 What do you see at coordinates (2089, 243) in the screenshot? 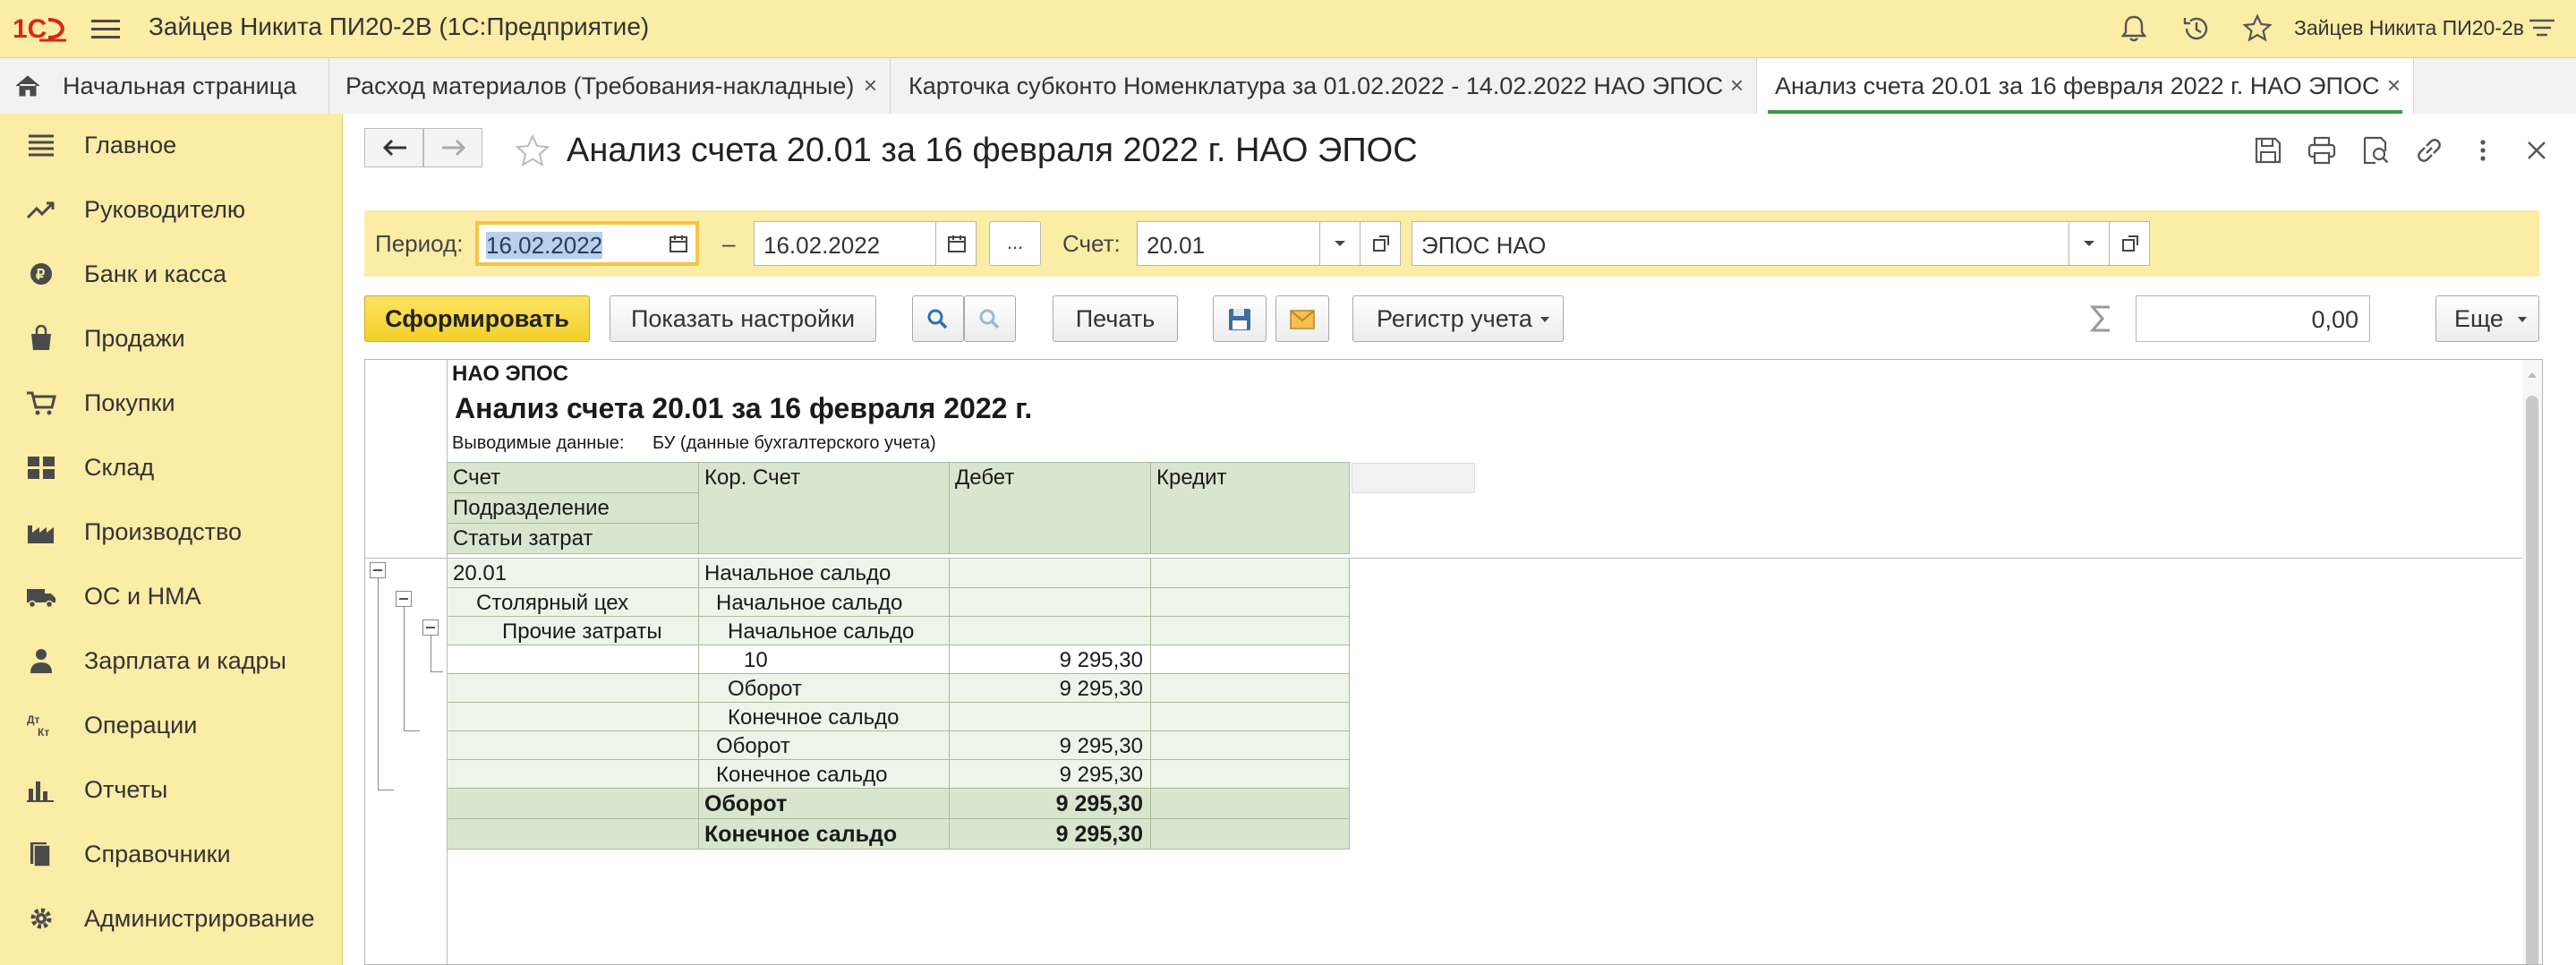
I see `organization-dropdown-button` at bounding box center [2089, 243].